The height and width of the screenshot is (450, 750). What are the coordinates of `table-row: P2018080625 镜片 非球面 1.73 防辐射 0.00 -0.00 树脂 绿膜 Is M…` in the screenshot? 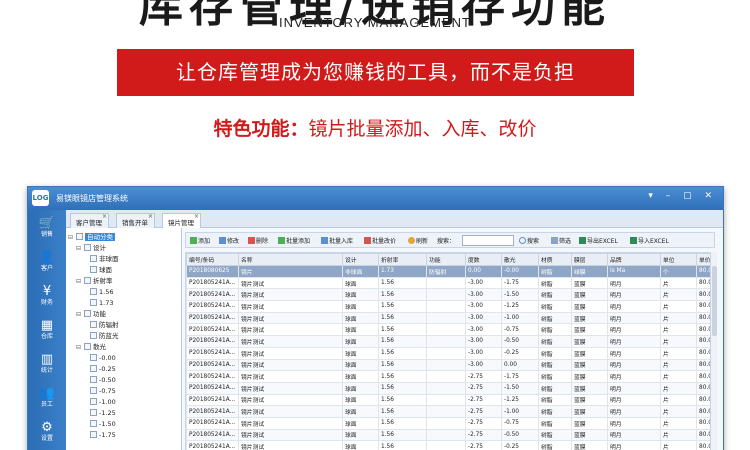 It's located at (451, 271).